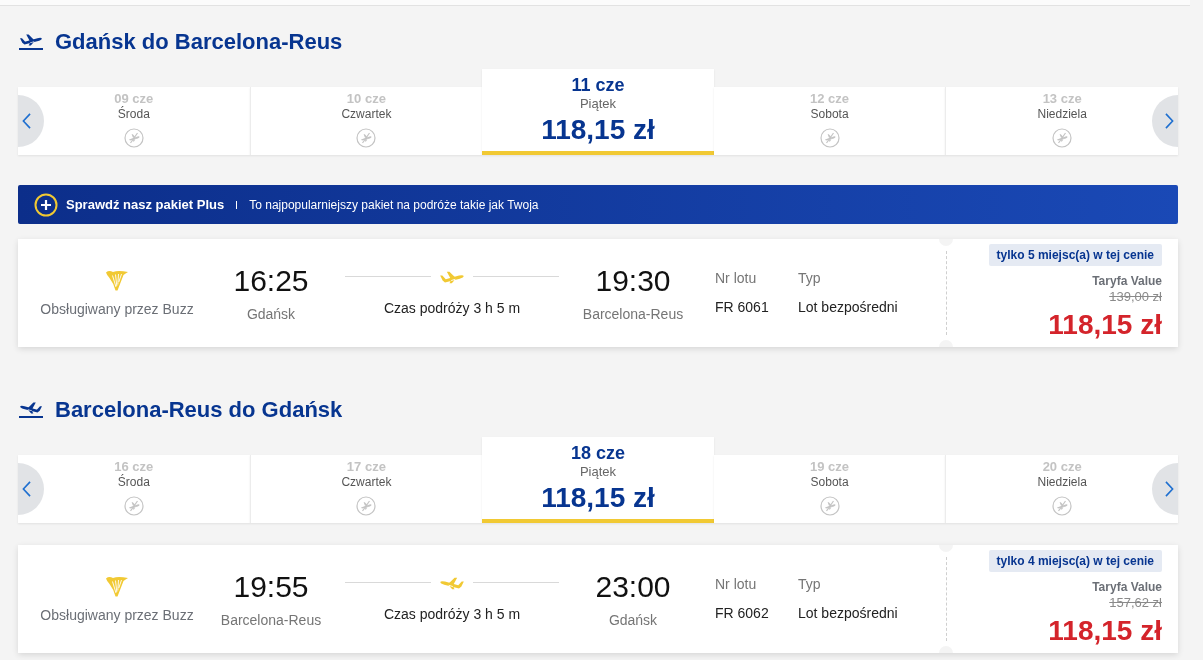 The width and height of the screenshot is (1203, 660). What do you see at coordinates (1061, 489) in the screenshot?
I see `date-tab: 20 cze Niedziela` at bounding box center [1061, 489].